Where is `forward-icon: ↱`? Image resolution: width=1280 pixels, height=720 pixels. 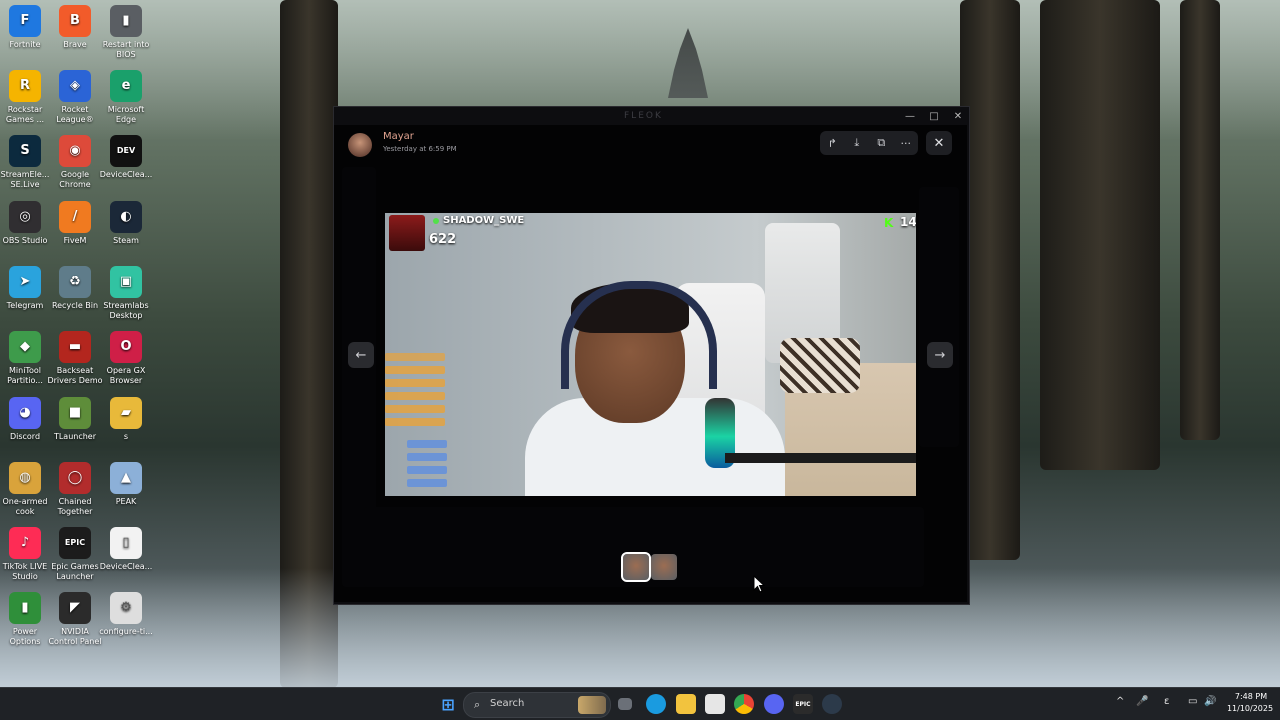
forward-icon: ↱ is located at coordinates (832, 143).